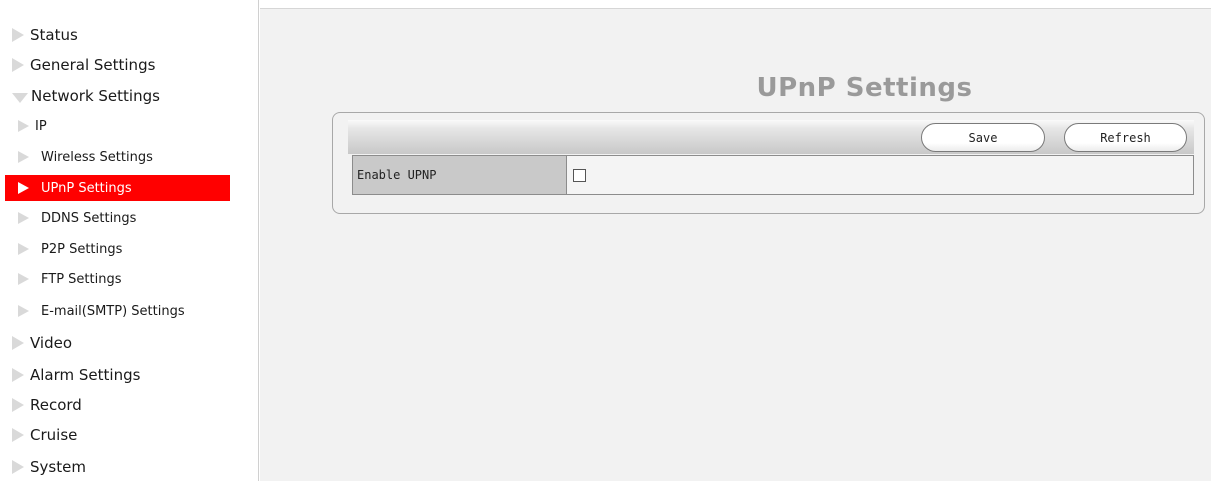 This screenshot has width=1211, height=481. Describe the element at coordinates (95, 96) in the screenshot. I see `sidebar-item-label: Network Settings` at that location.